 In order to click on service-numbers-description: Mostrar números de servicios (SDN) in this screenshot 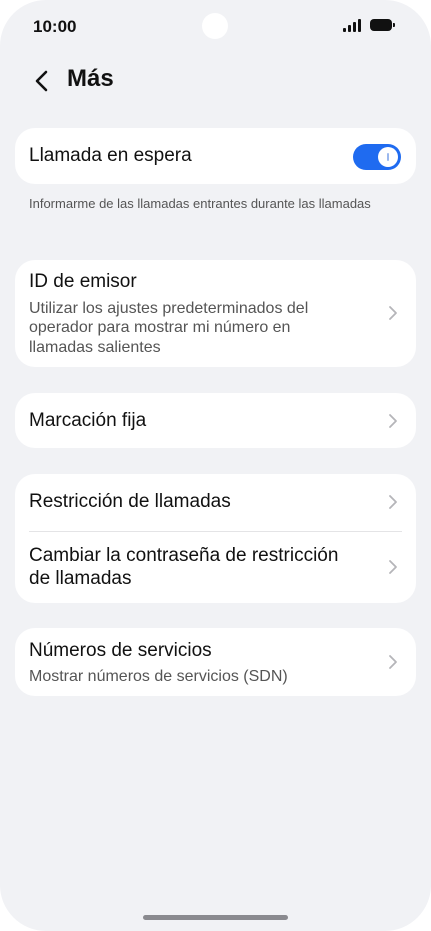, I will do `click(158, 676)`.